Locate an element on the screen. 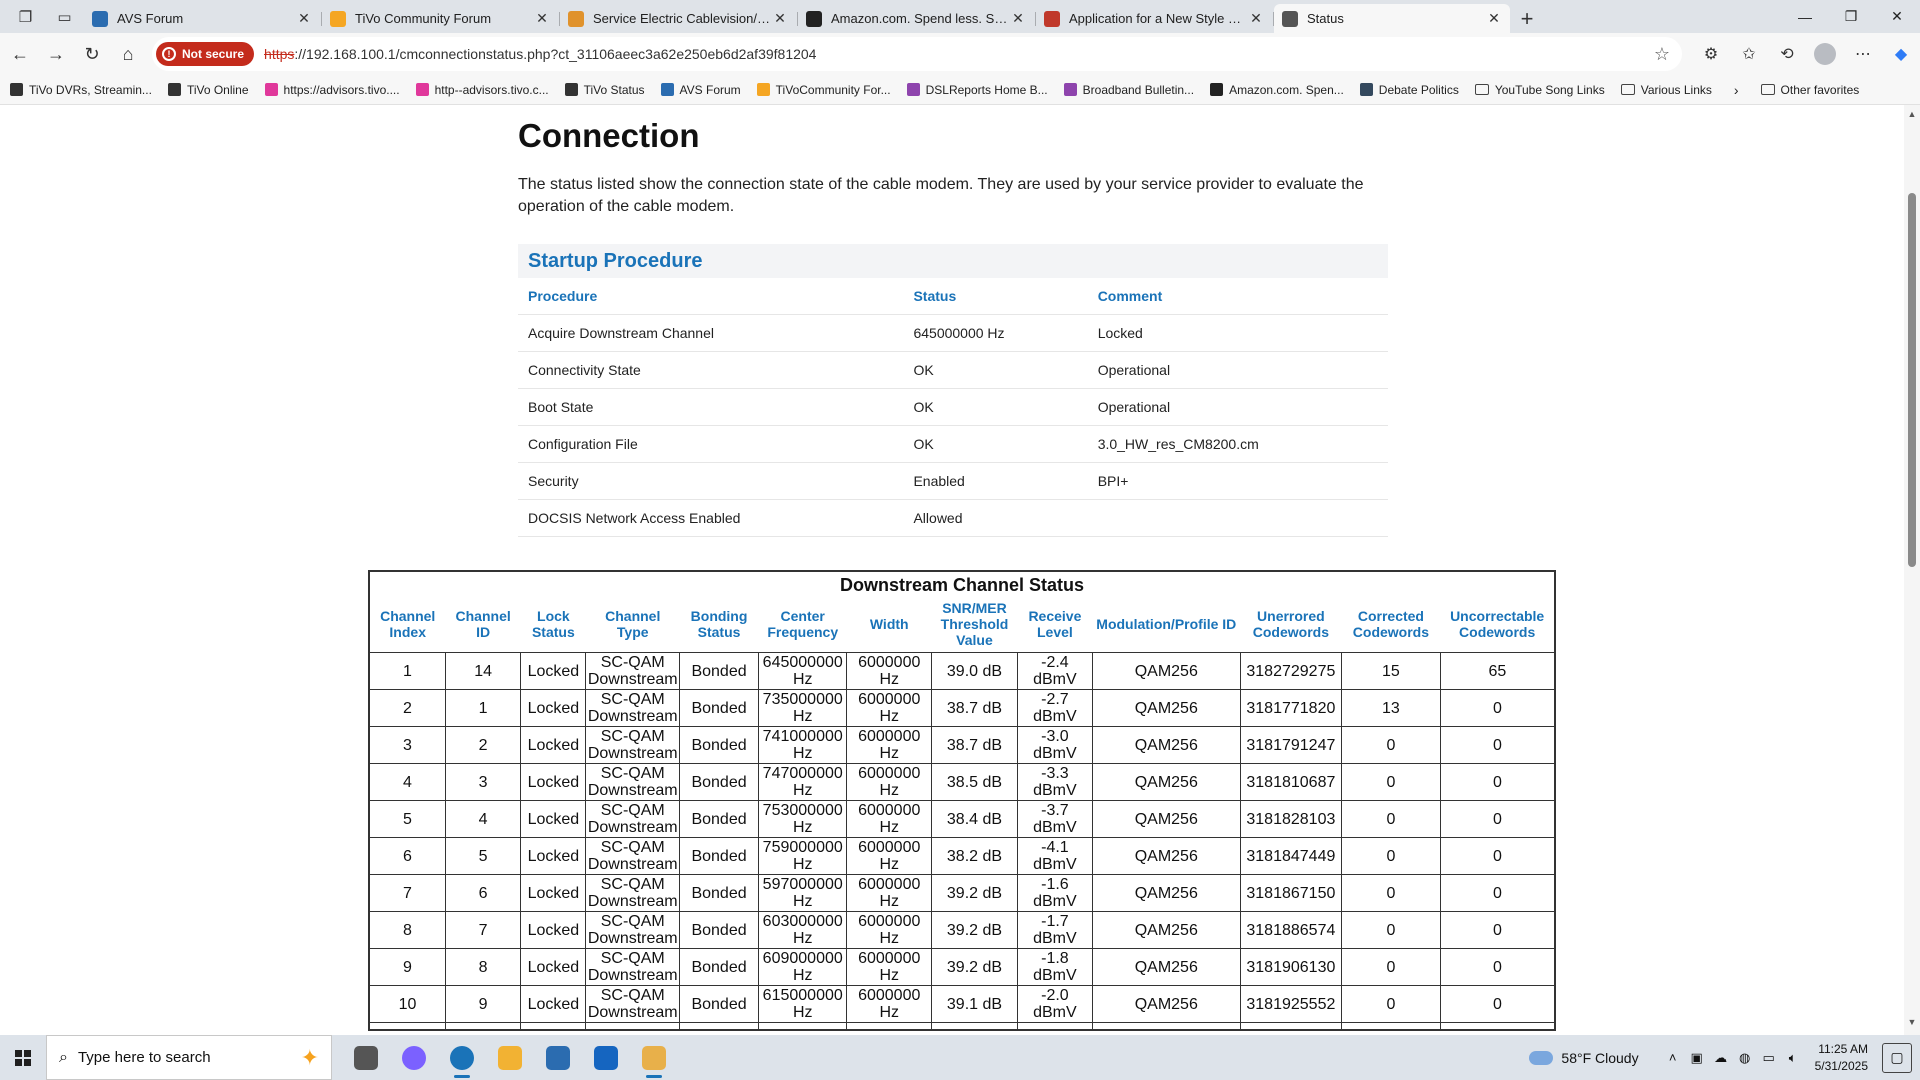 This screenshot has width=1920, height=1080. outlook-icon is located at coordinates (606, 1057).